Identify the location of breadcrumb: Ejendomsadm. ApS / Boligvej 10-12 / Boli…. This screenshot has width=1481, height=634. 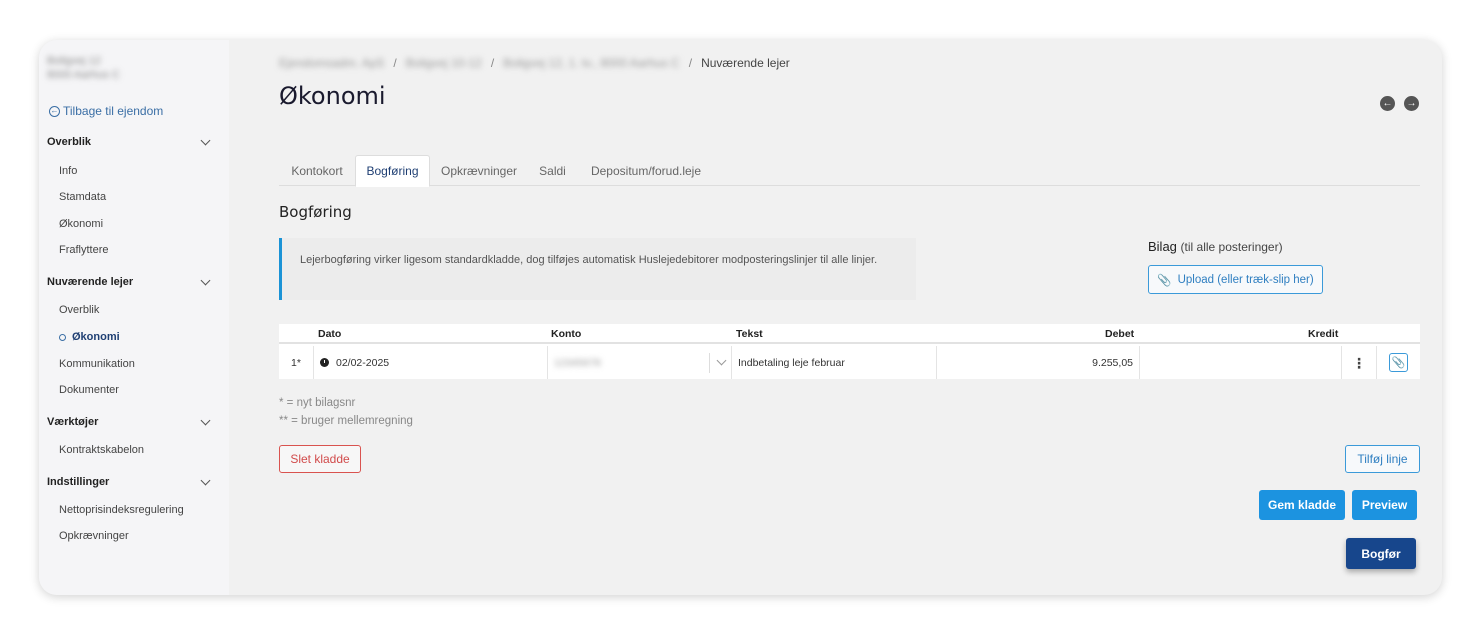
(534, 63).